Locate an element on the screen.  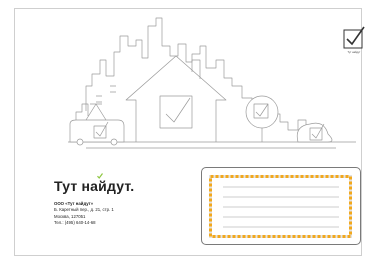
brand-checkmark-icon is located at coordinates (100, 176).